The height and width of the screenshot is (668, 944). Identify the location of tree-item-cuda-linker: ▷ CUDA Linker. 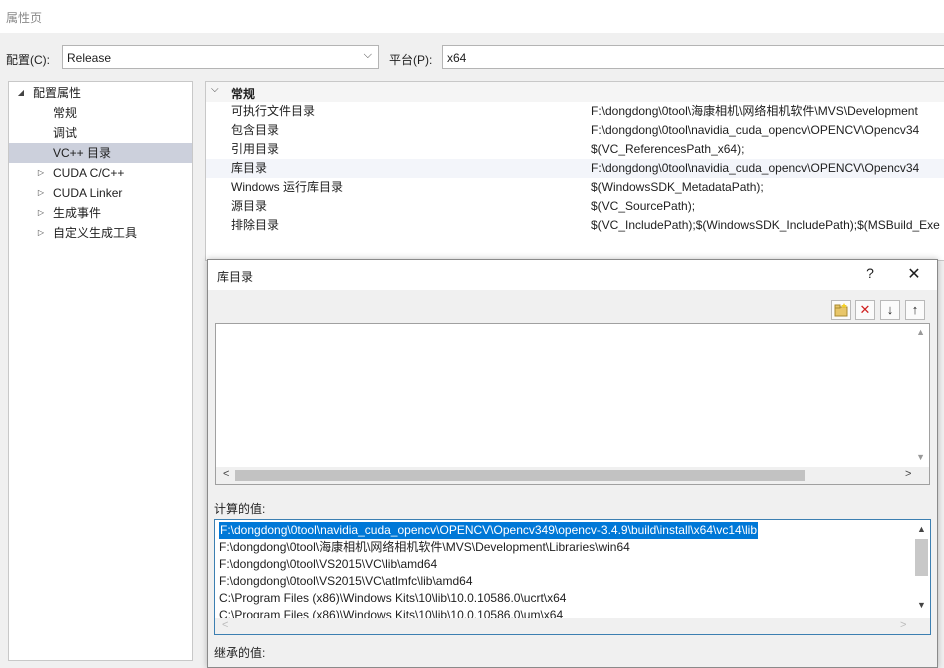
(100, 193).